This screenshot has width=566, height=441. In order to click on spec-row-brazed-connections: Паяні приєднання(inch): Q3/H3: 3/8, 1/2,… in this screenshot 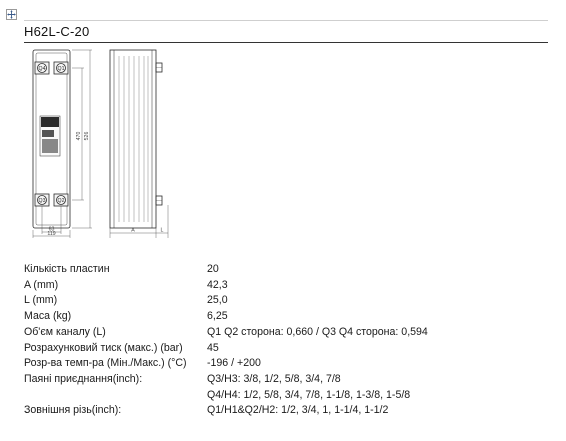, I will do `click(289, 387)`.